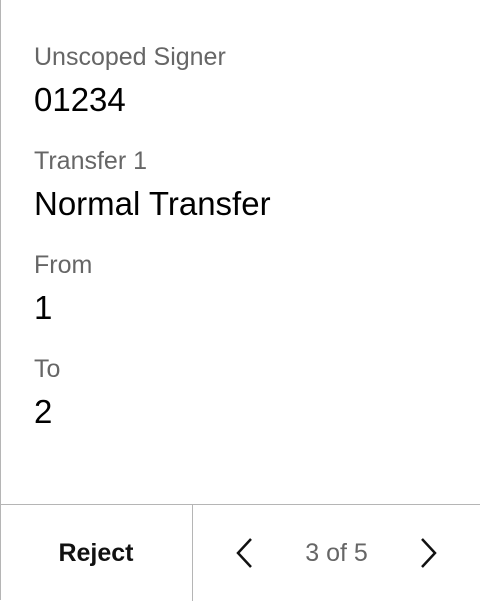  I want to click on page-indicator: 3 of 5, so click(336, 552).